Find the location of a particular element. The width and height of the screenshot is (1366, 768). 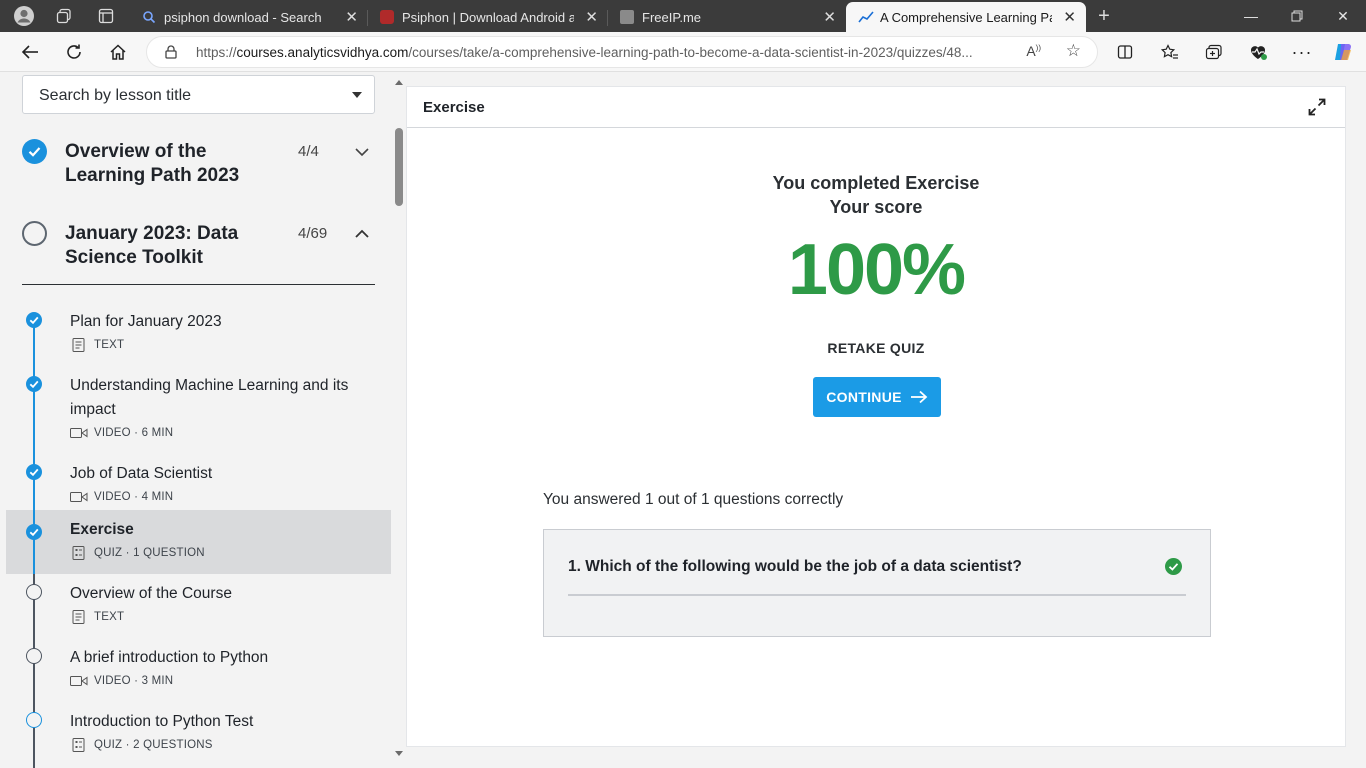

section-incomplete-circle-icon is located at coordinates (34, 233).